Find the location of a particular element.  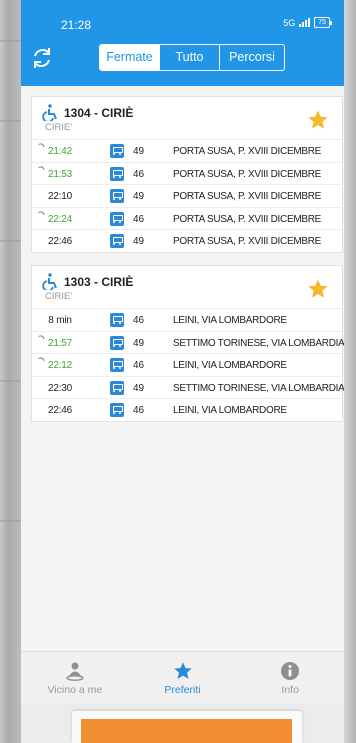

nav-preferiti: Preferiti is located at coordinates (183, 678).